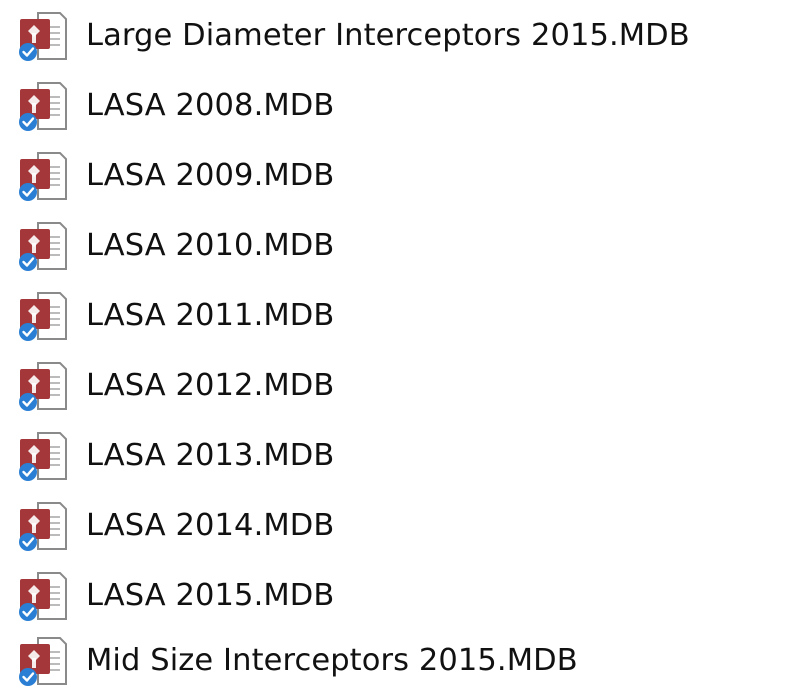 The image size is (807, 694). Describe the element at coordinates (403, 456) in the screenshot. I see `file-item: LASA 2013.MDB` at that location.